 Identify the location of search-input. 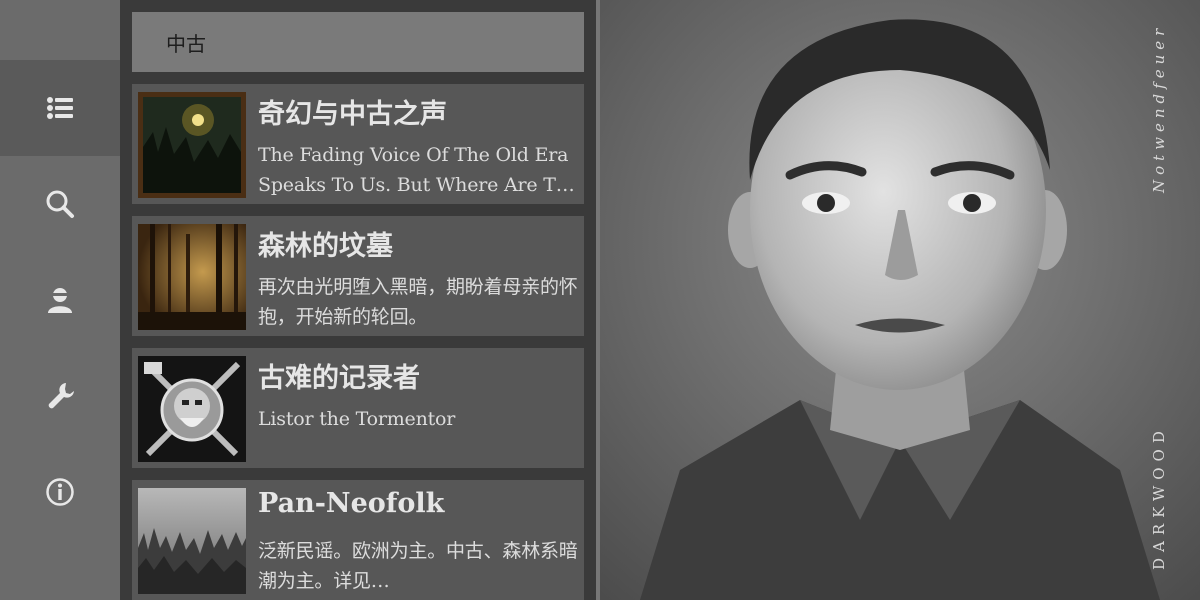
(358, 42).